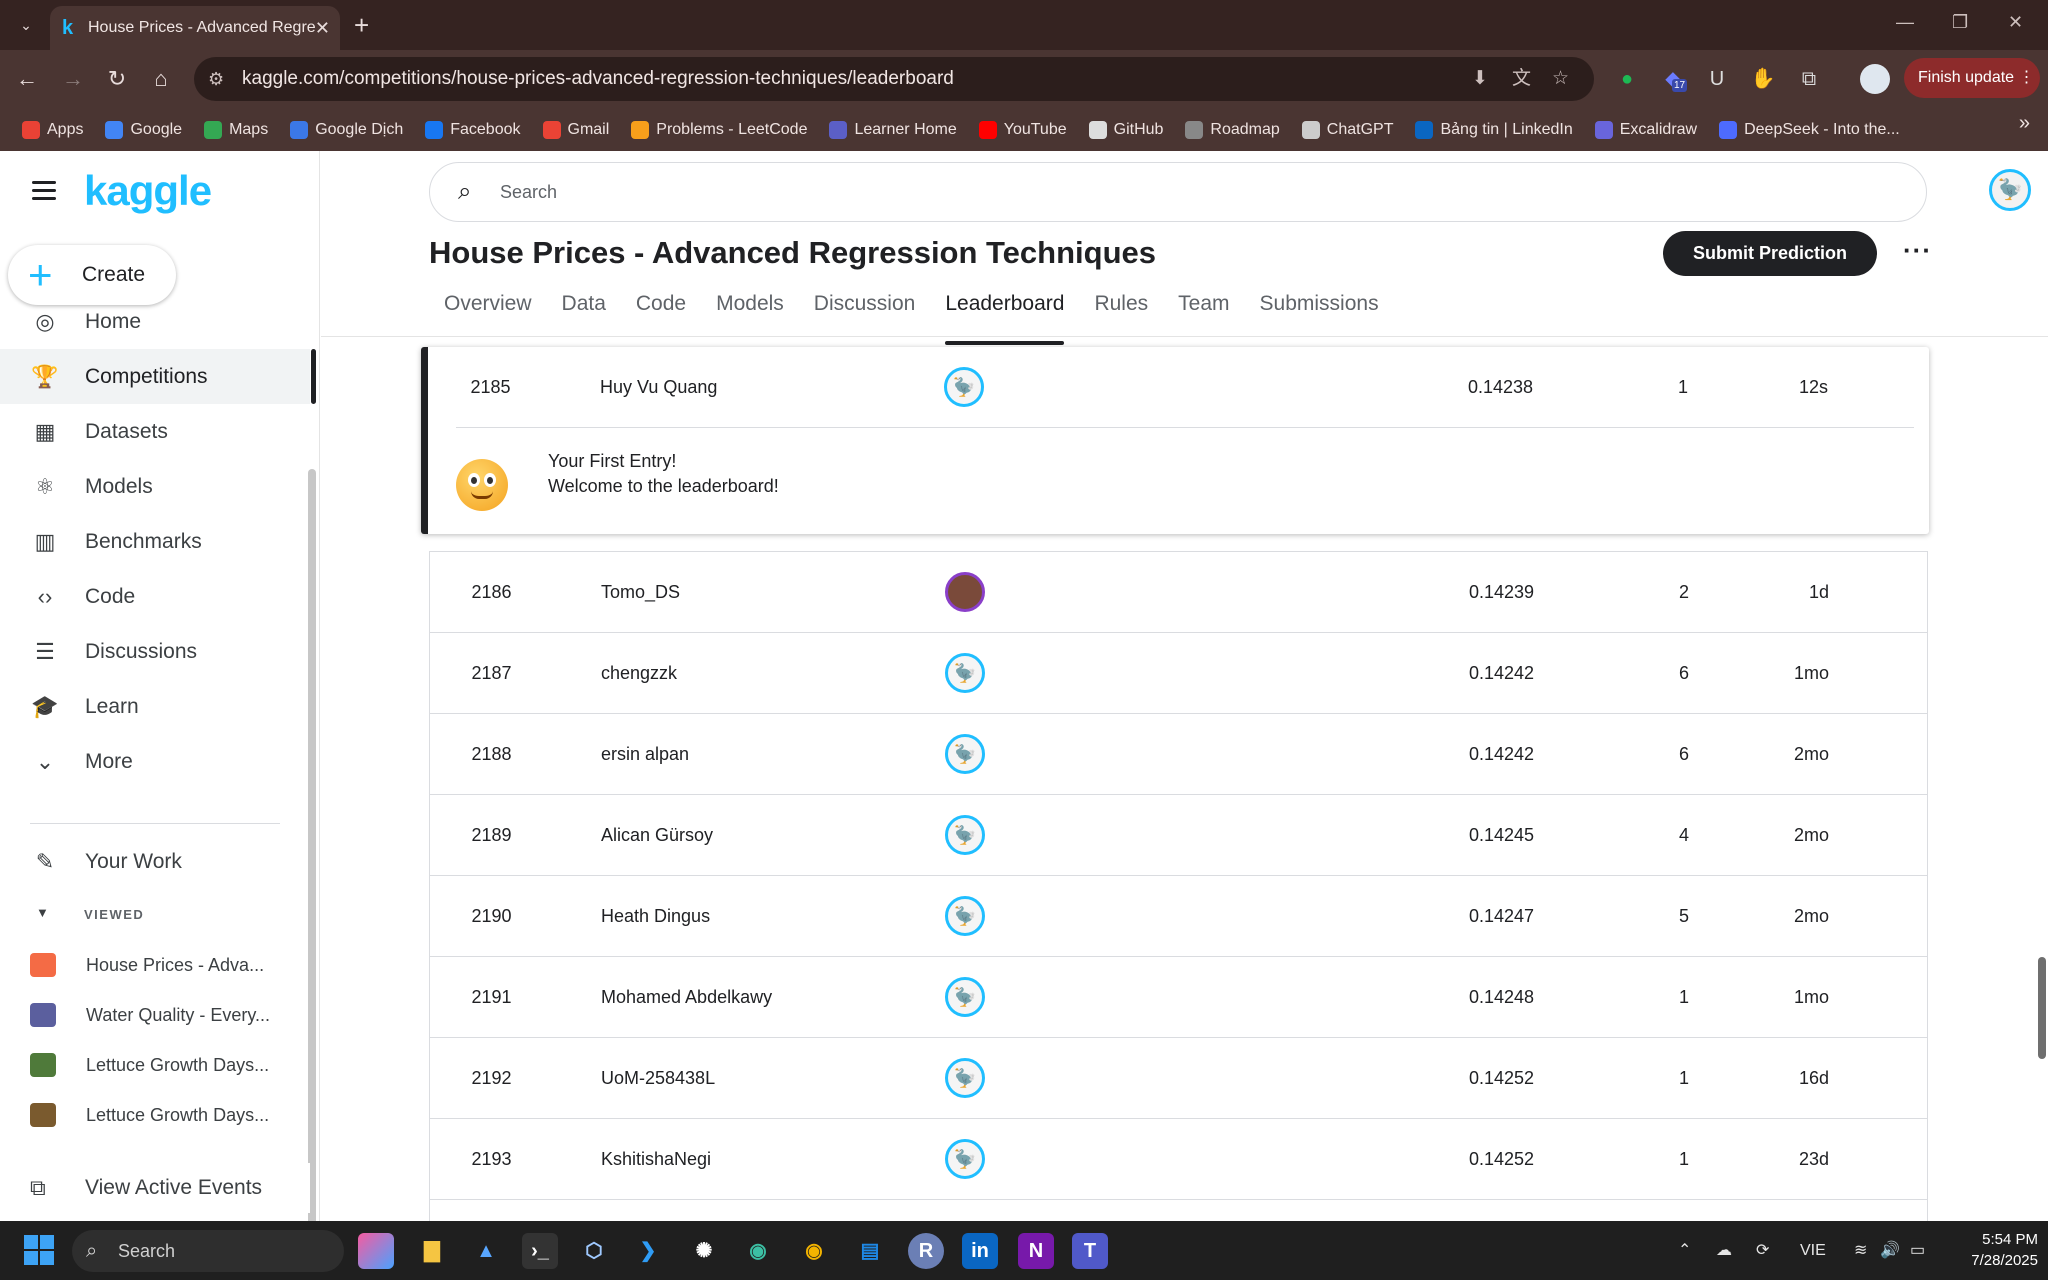 This screenshot has height=1280, width=2048. Describe the element at coordinates (1521, 79) in the screenshot. I see `translate-icon: 文` at that location.